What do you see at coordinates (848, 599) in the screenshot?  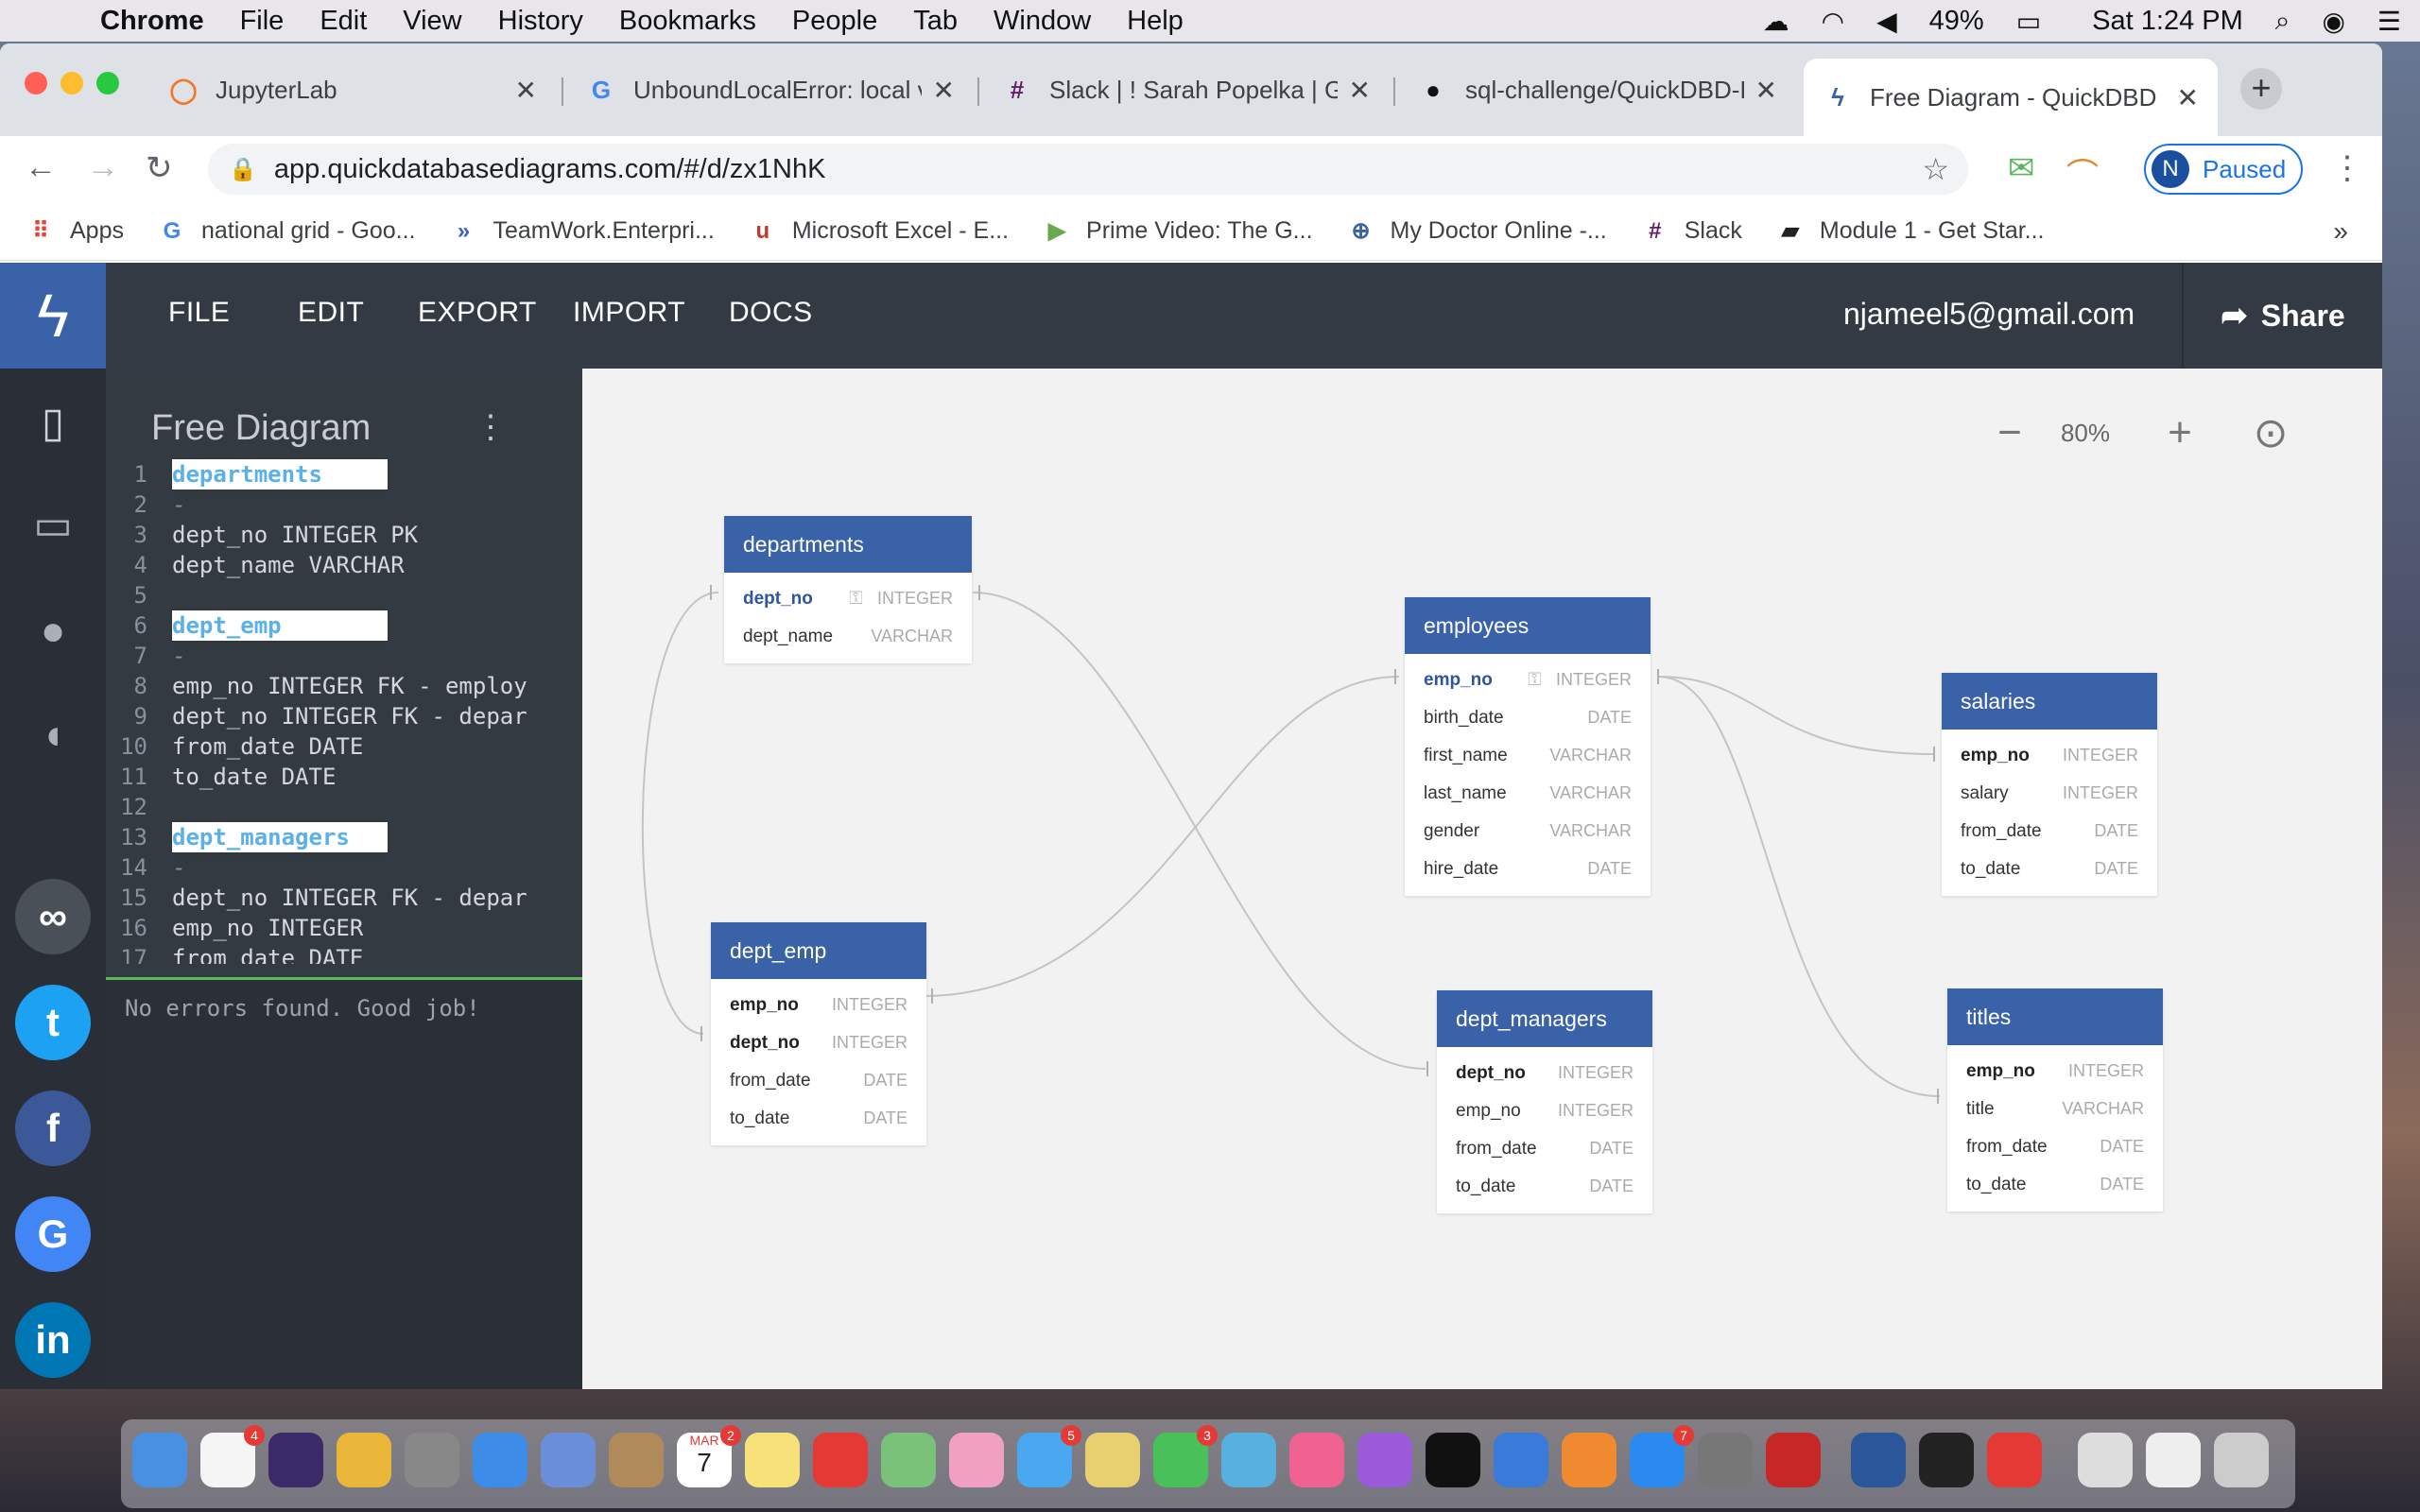 I see `column-row: dept_no ⚿ INTEGER` at bounding box center [848, 599].